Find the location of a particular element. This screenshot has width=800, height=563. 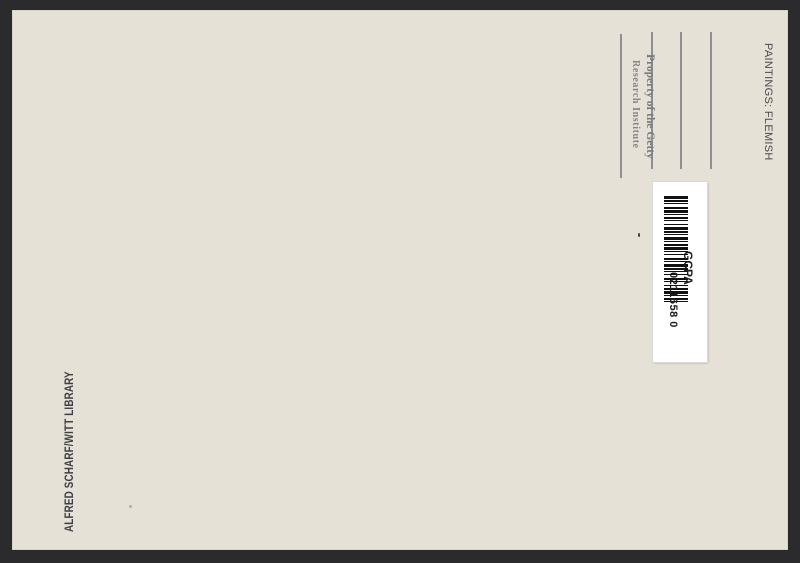

stamp-line-2: Research Institute is located at coordinates (635, 104).